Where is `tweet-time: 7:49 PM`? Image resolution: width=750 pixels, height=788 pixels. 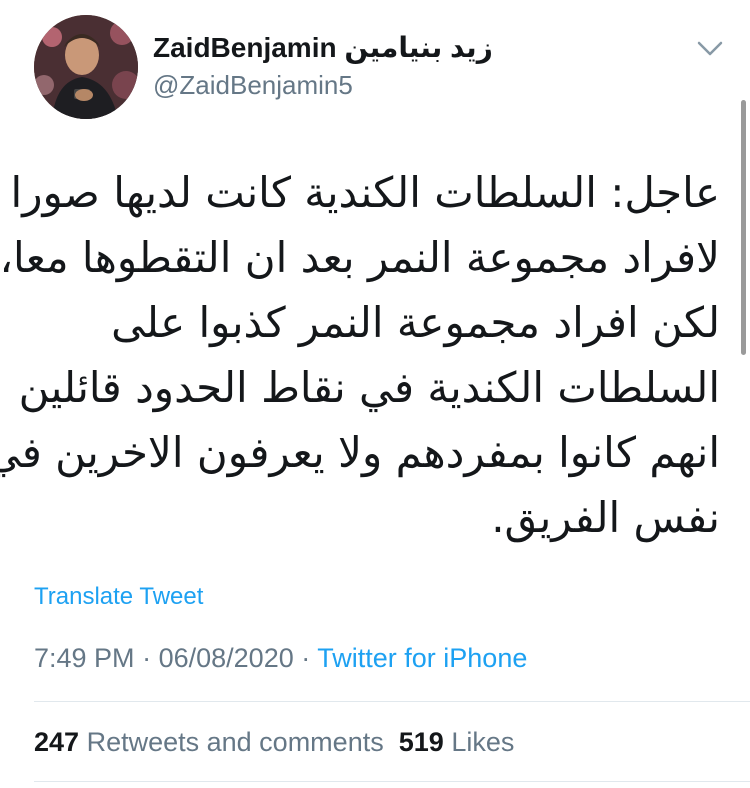
tweet-time: 7:49 PM is located at coordinates (84, 658).